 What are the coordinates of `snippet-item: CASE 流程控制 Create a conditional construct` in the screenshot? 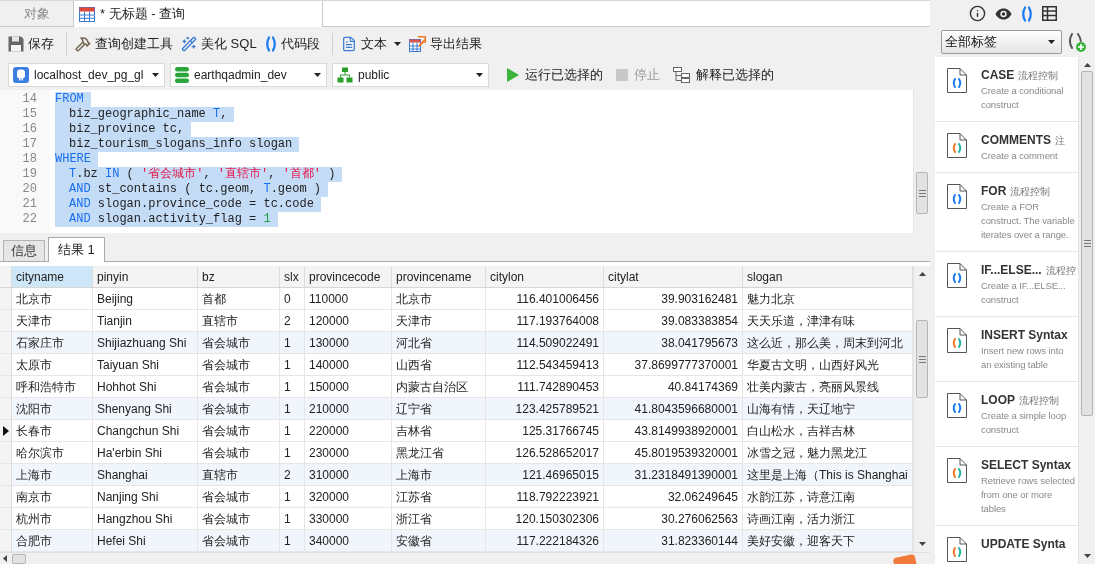 It's located at (1006, 89).